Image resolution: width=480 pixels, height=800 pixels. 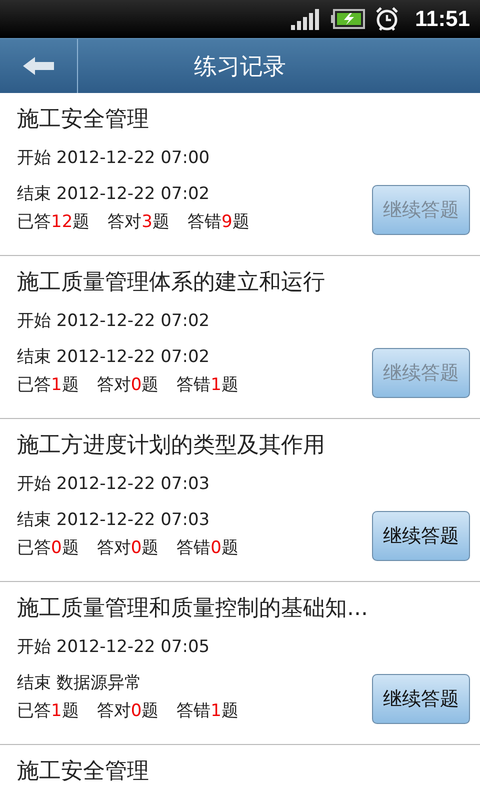 I want to click on record-item: 施工安全管理, so click(x=240, y=772).